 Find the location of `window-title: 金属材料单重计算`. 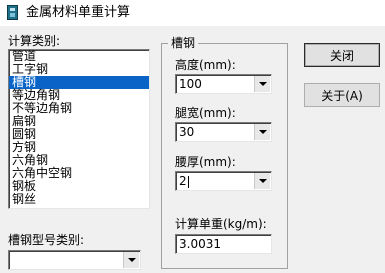

window-title: 金属材料单重计算 is located at coordinates (78, 12).